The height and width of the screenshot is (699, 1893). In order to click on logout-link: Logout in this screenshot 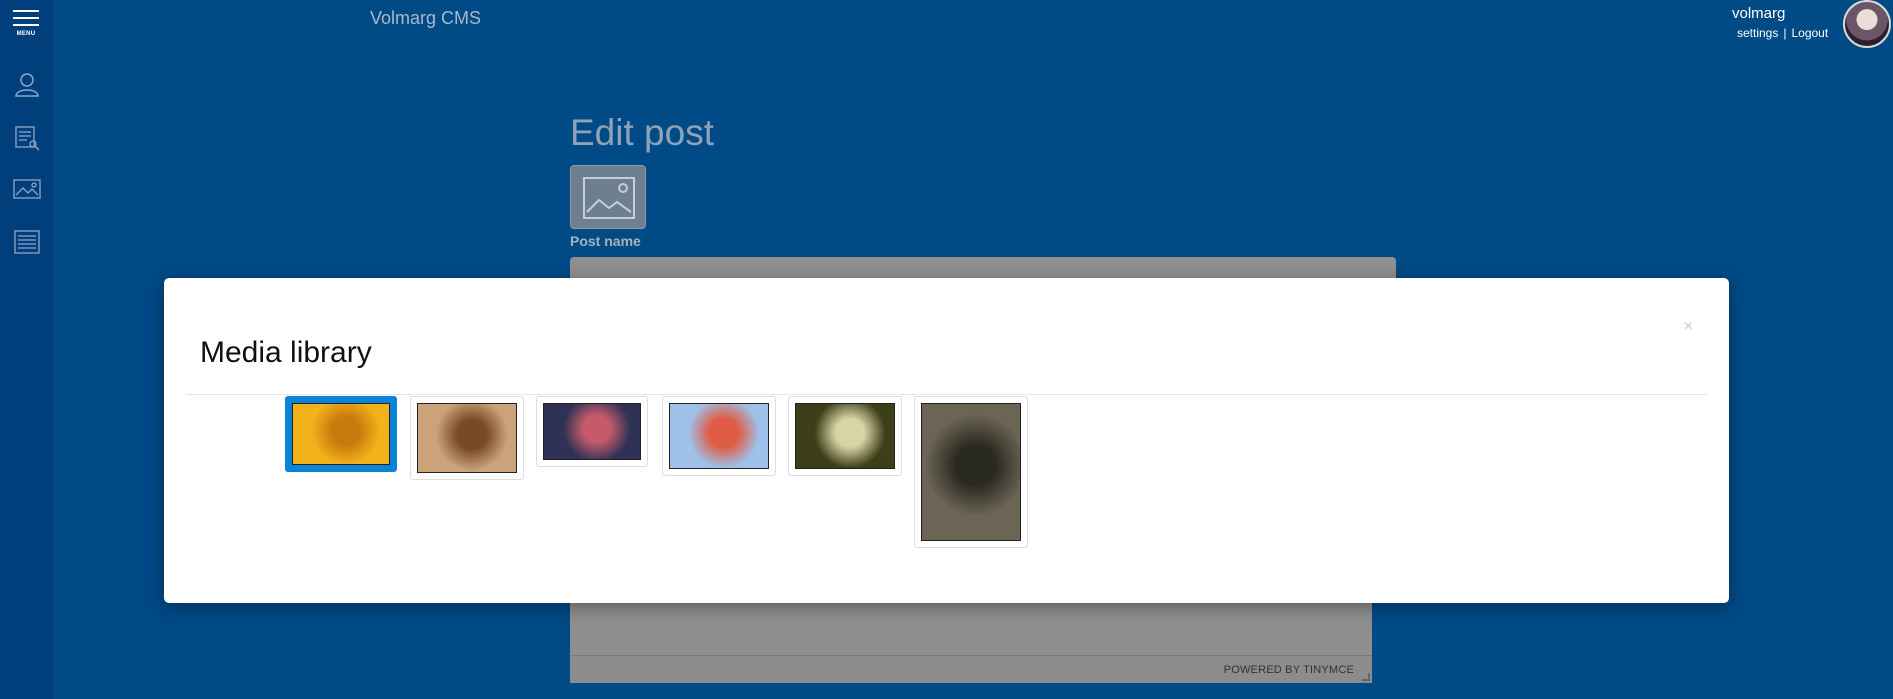, I will do `click(1809, 33)`.